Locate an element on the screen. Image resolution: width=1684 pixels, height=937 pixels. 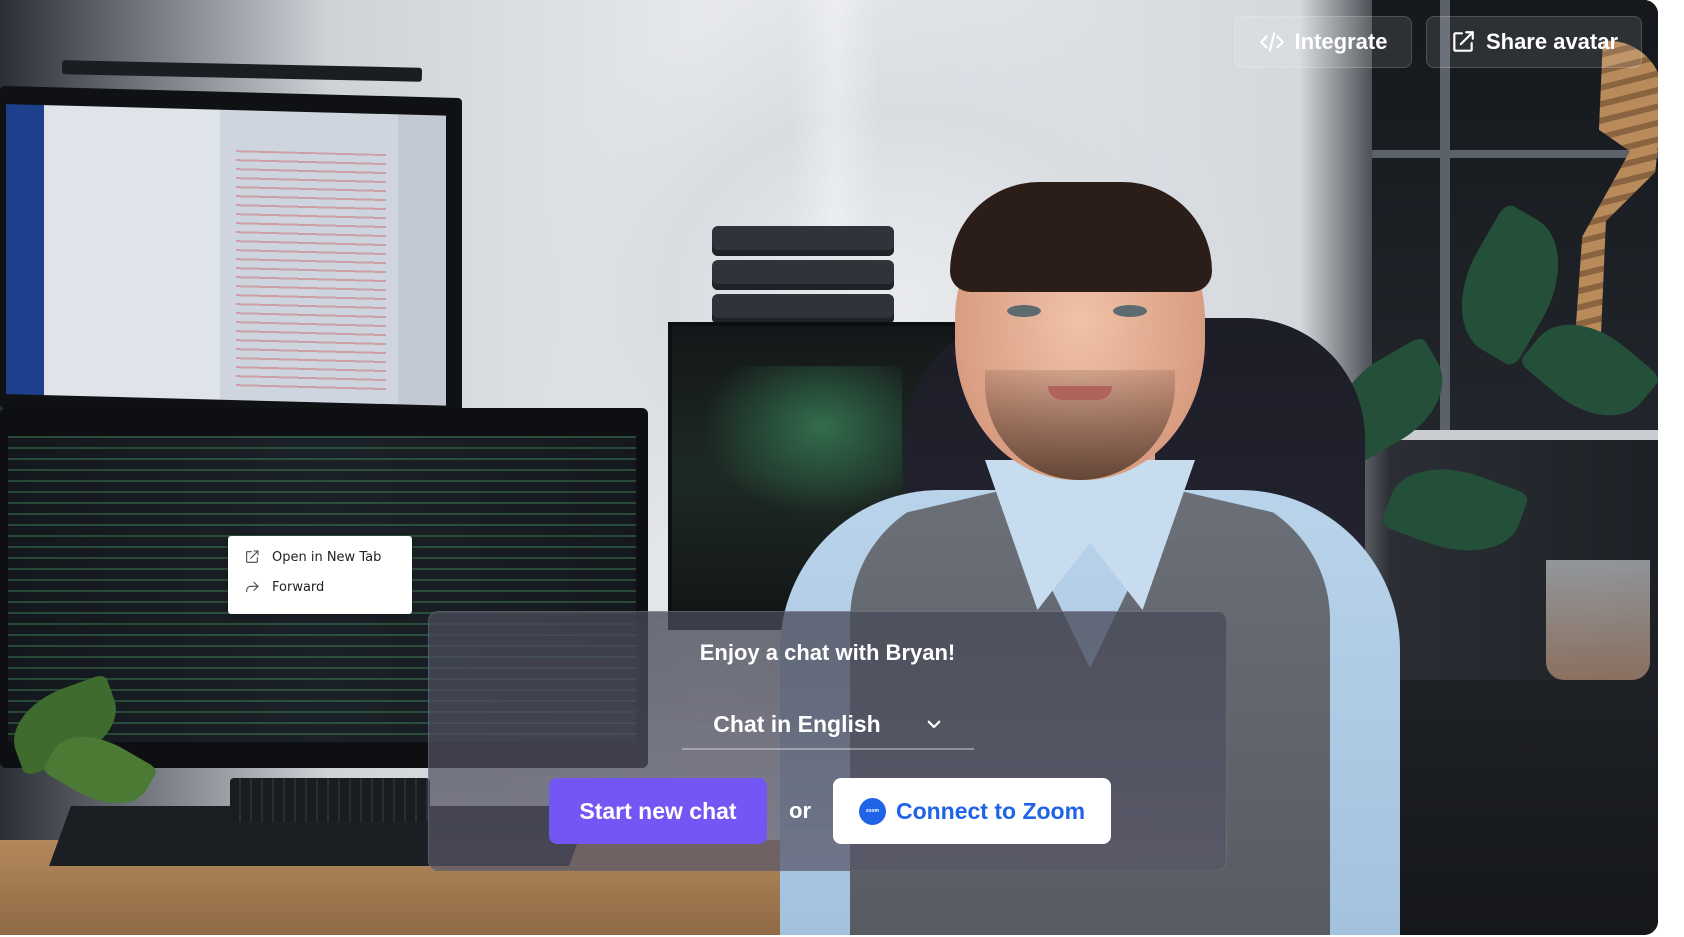
upper-monitor-screen is located at coordinates (226, 255).